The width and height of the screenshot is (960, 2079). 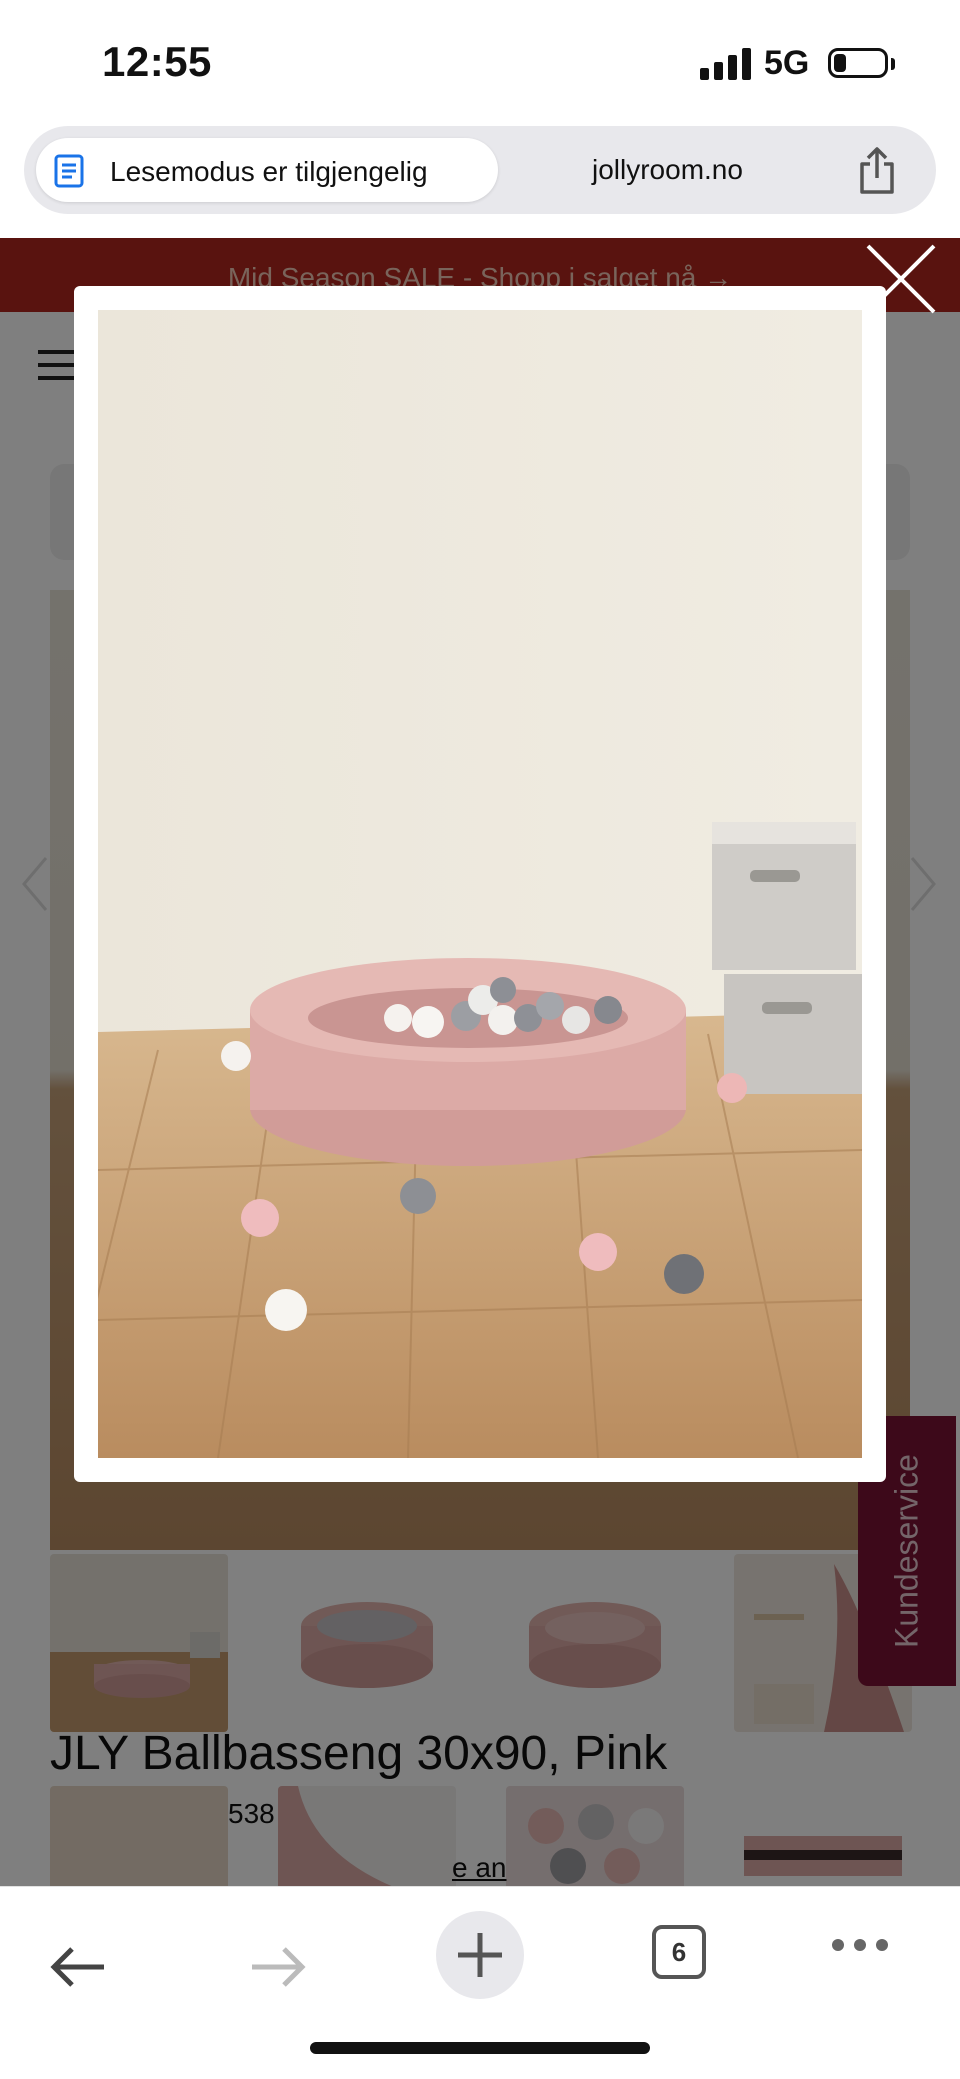 I want to click on cellular-signal-icon, so click(x=726, y=63).